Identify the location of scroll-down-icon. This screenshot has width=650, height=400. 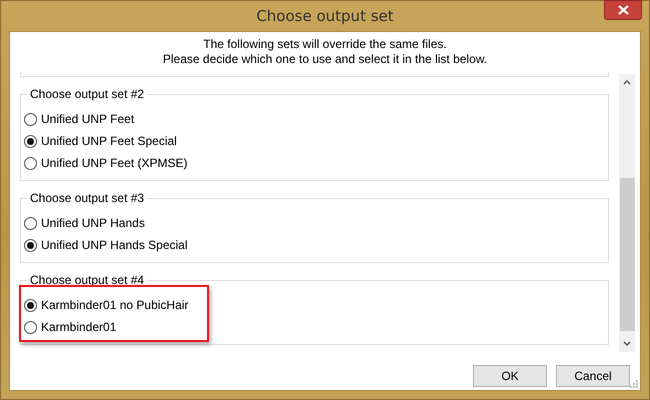
(627, 343).